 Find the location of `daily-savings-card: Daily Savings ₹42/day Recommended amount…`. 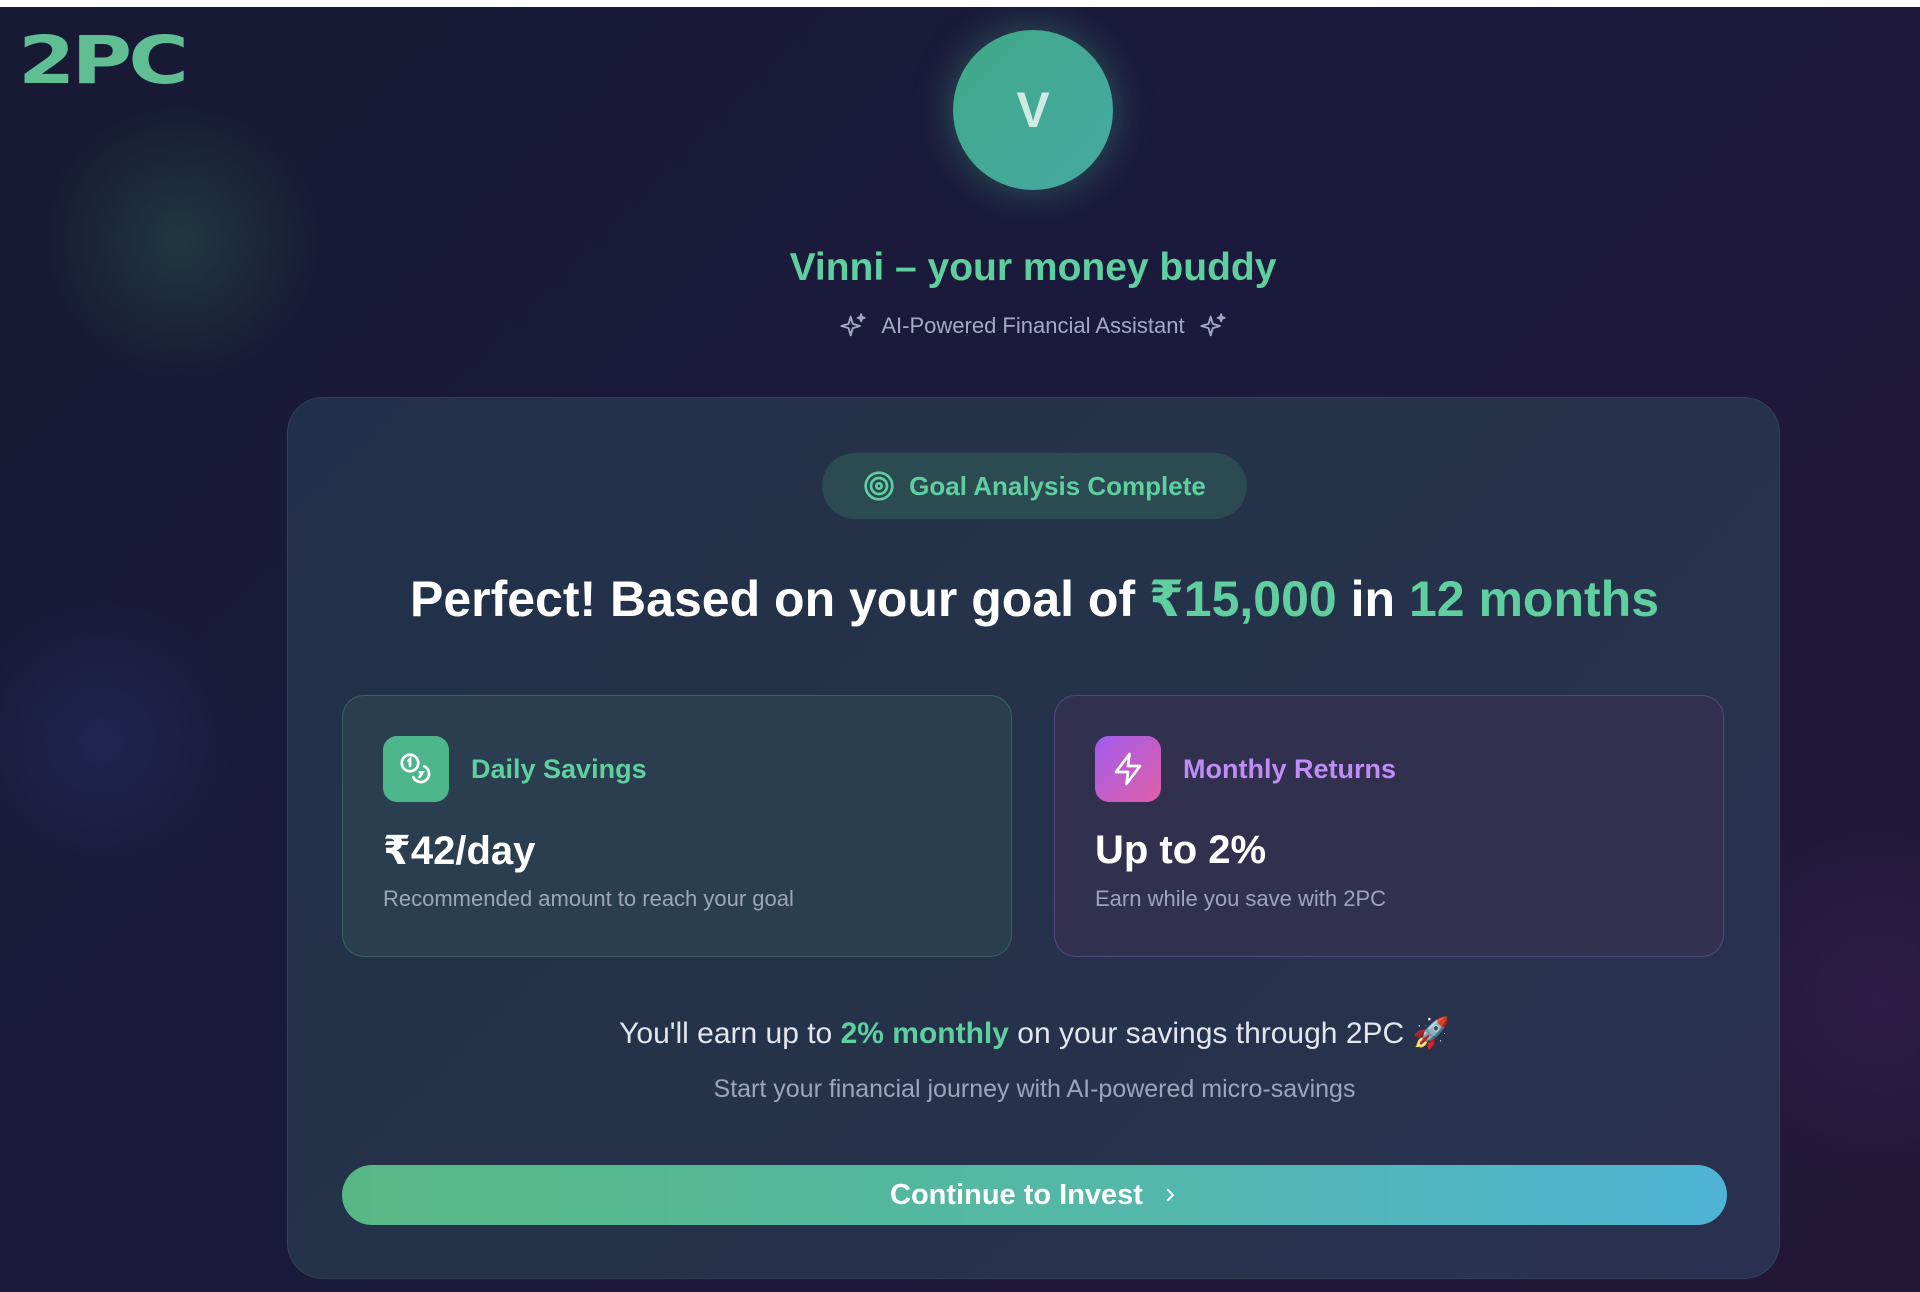

daily-savings-card: Daily Savings ₹42/day Recommended amount… is located at coordinates (677, 826).